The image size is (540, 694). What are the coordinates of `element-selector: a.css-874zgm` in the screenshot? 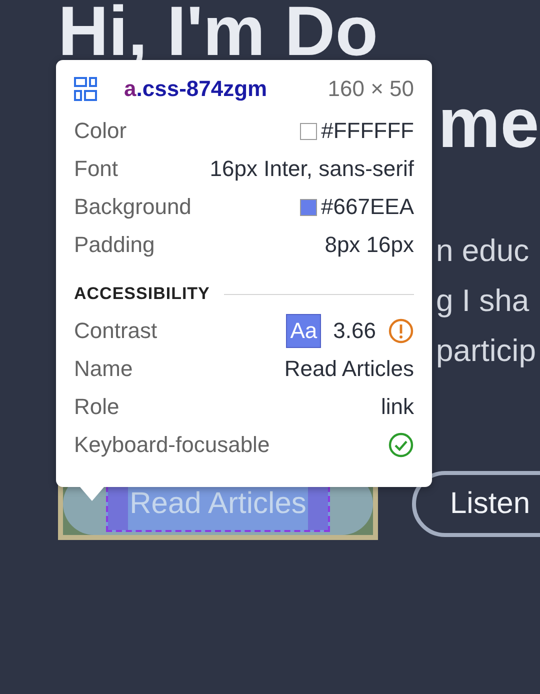 It's located at (196, 89).